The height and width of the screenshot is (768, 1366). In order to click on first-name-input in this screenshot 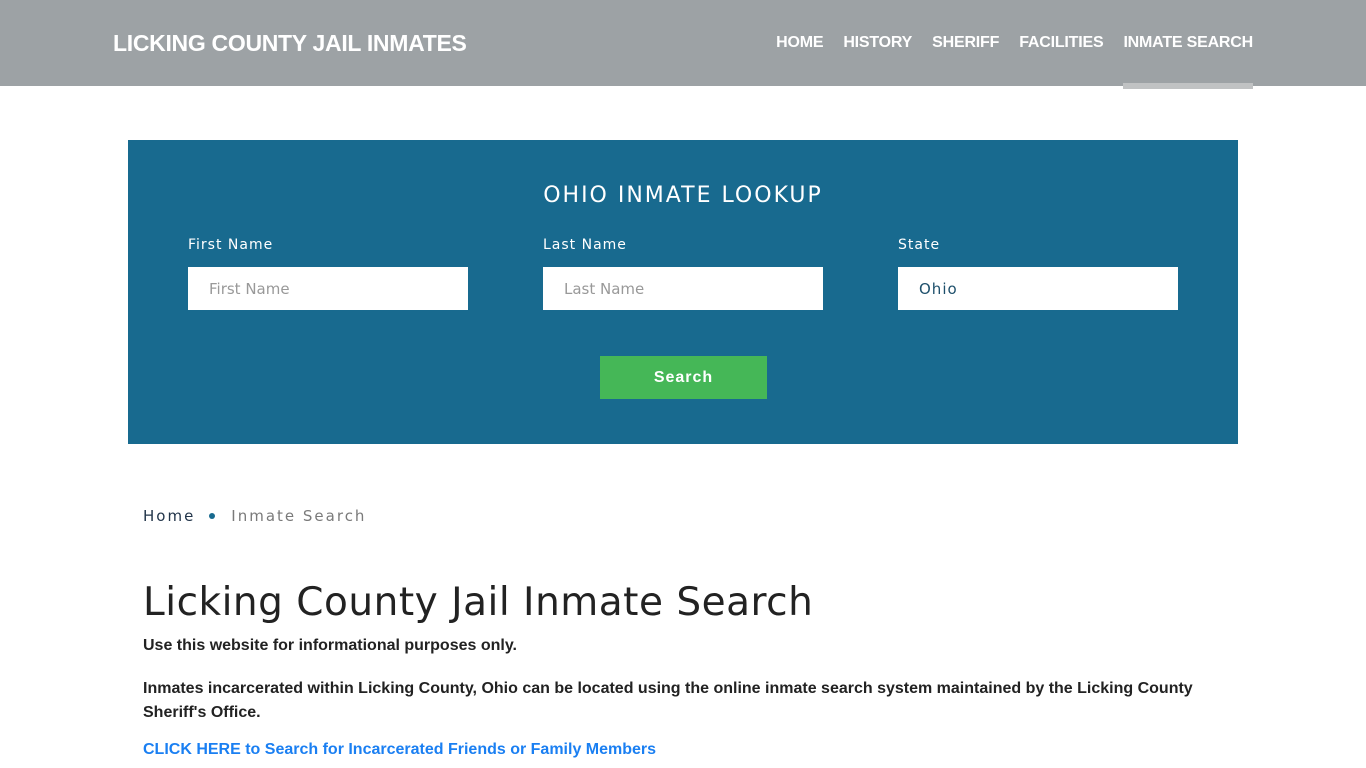, I will do `click(328, 288)`.